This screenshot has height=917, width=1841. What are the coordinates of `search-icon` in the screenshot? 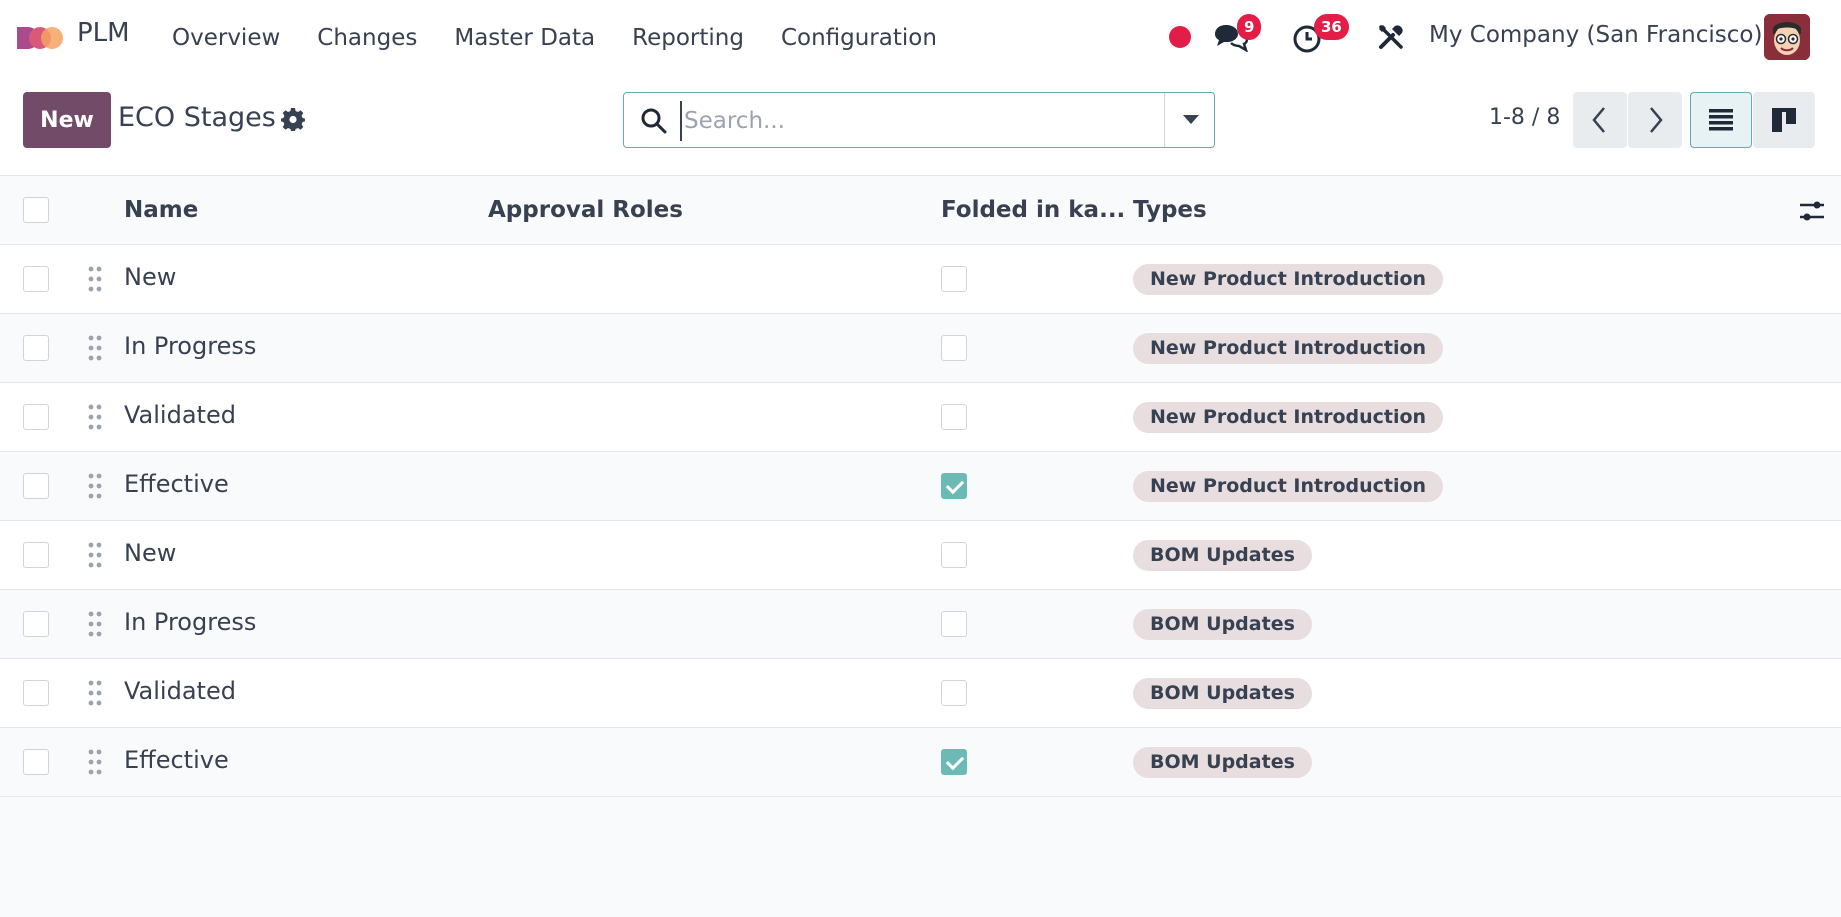 It's located at (654, 121).